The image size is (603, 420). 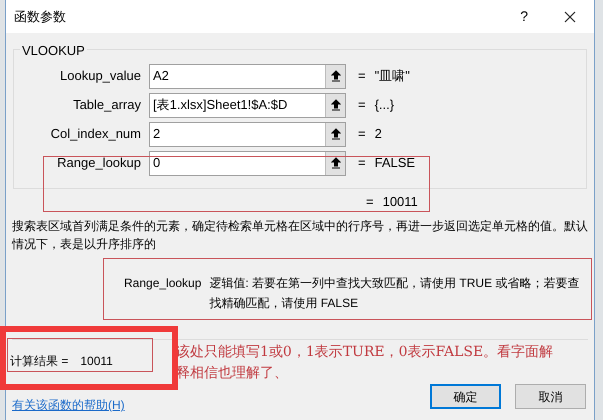 I want to click on argument-help-name: Range_lookup, so click(x=163, y=283).